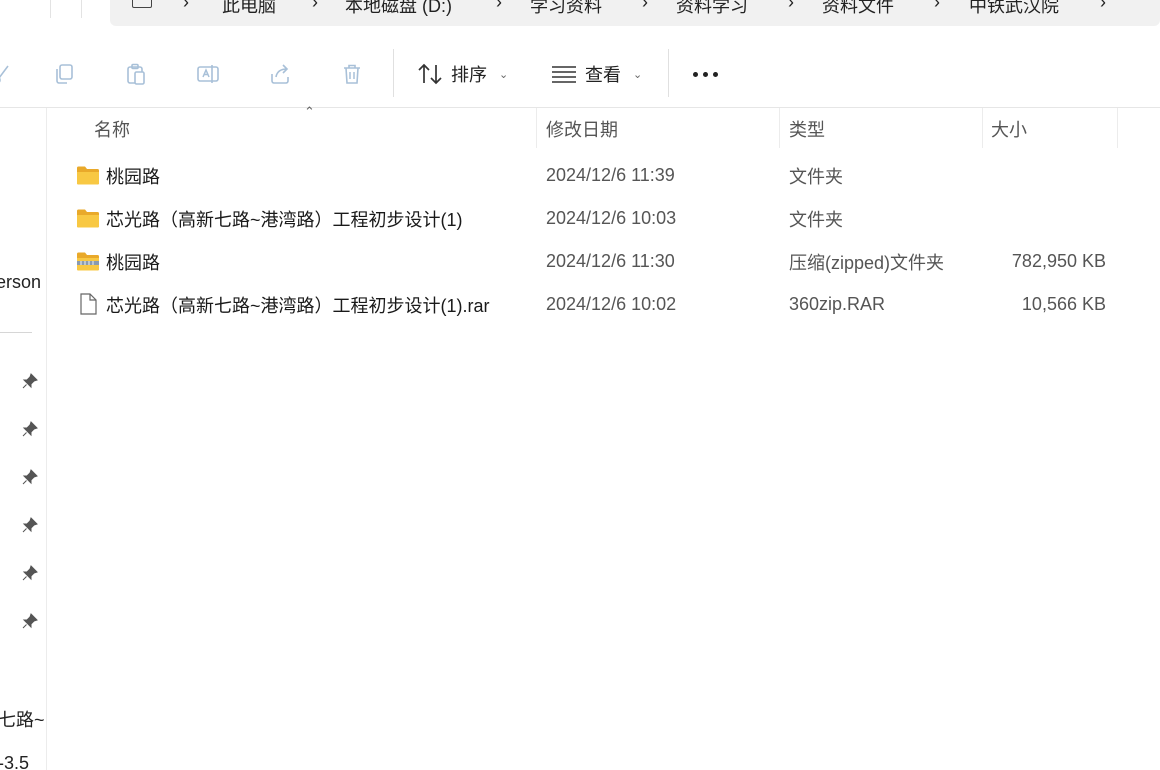 This screenshot has width=1160, height=770. I want to click on file-date: 2024/12/6 10:03, so click(611, 218).